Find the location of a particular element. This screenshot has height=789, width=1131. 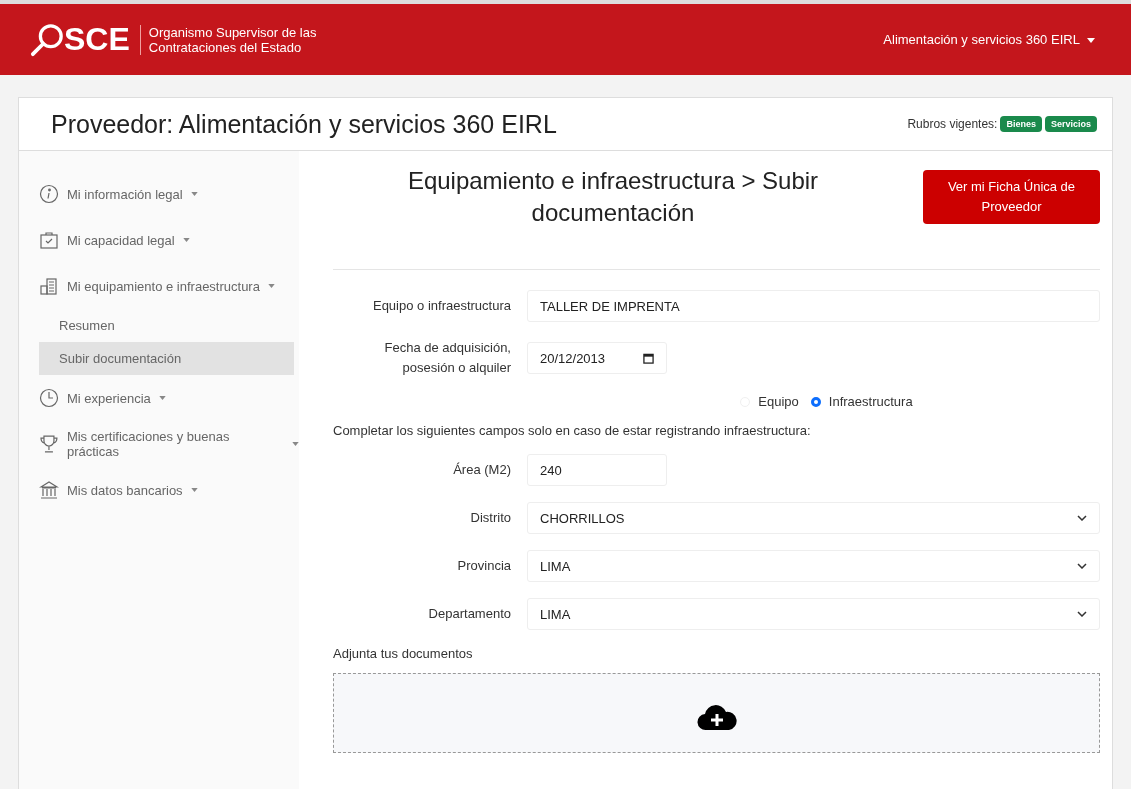

magnifier-icon is located at coordinates (47, 39).